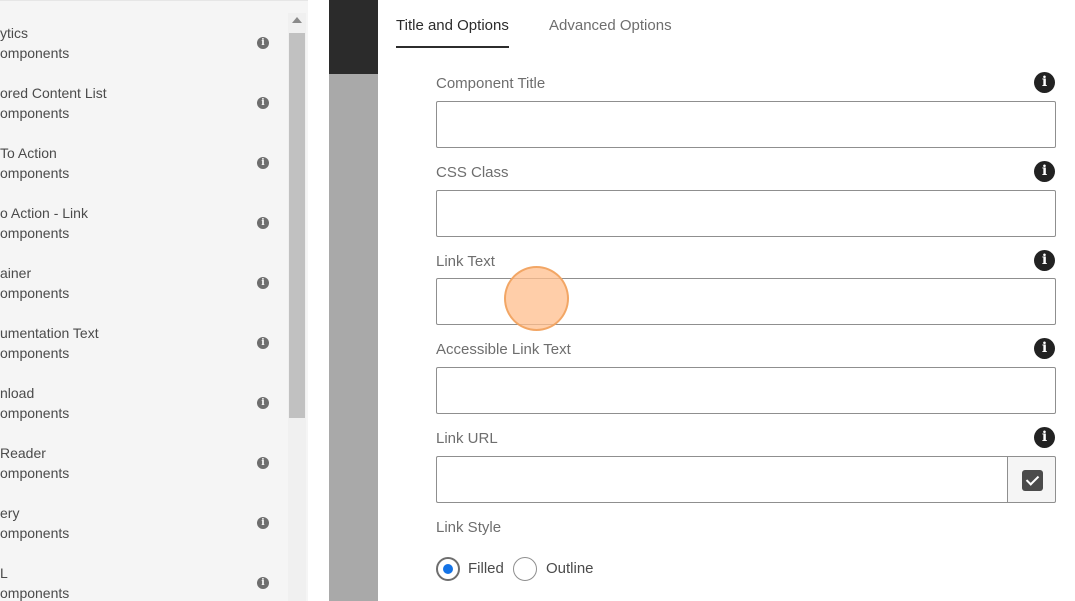 This screenshot has width=1075, height=601. What do you see at coordinates (297, 225) in the screenshot?
I see `scrollbar-thumb` at bounding box center [297, 225].